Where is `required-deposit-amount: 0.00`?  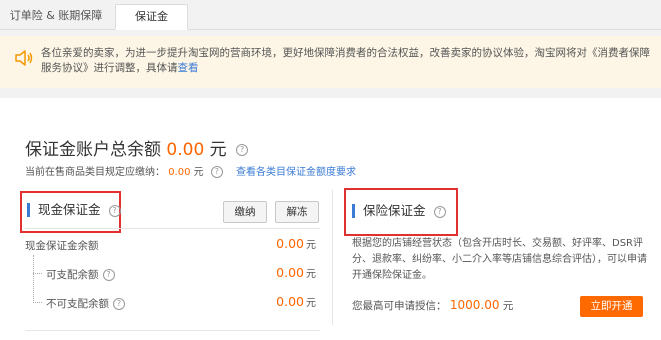 required-deposit-amount: 0.00 is located at coordinates (179, 172).